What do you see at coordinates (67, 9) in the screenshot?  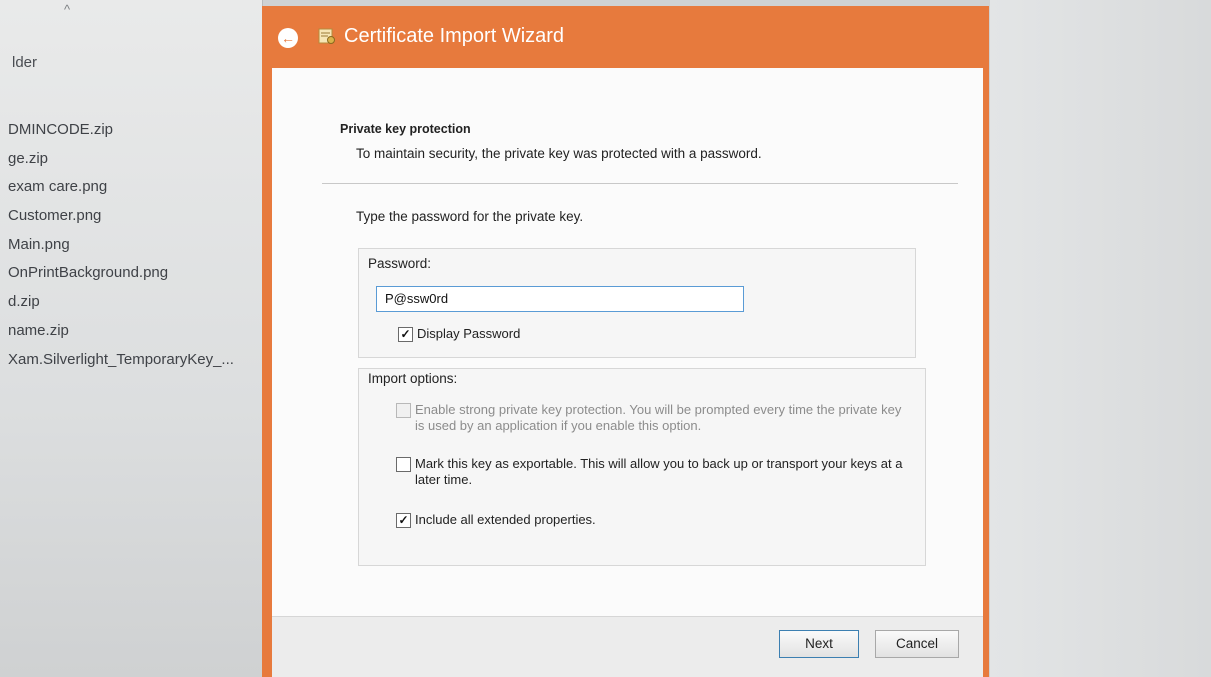 I see `scroll-up-icon: ^` at bounding box center [67, 9].